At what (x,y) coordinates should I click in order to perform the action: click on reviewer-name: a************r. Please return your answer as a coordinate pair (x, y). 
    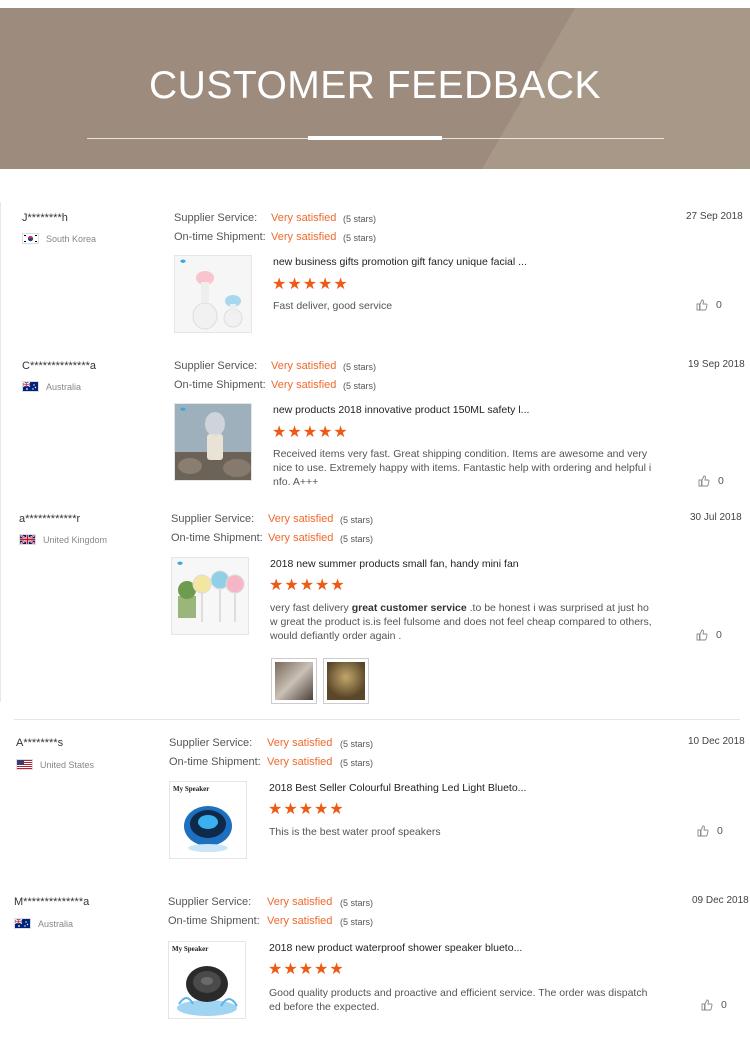
    Looking at the image, I should click on (50, 519).